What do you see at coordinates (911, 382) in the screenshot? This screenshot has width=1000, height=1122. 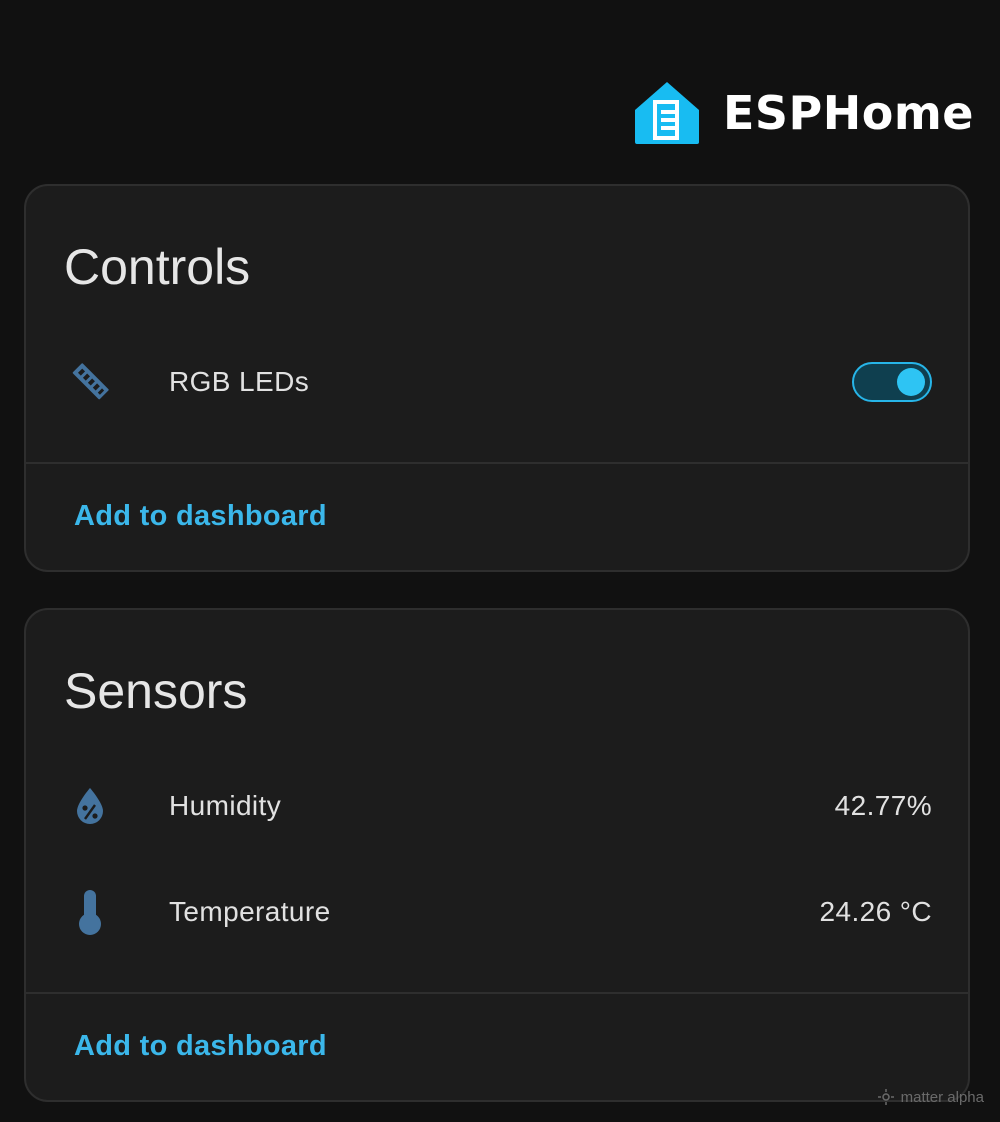 I see `toggle-knob` at bounding box center [911, 382].